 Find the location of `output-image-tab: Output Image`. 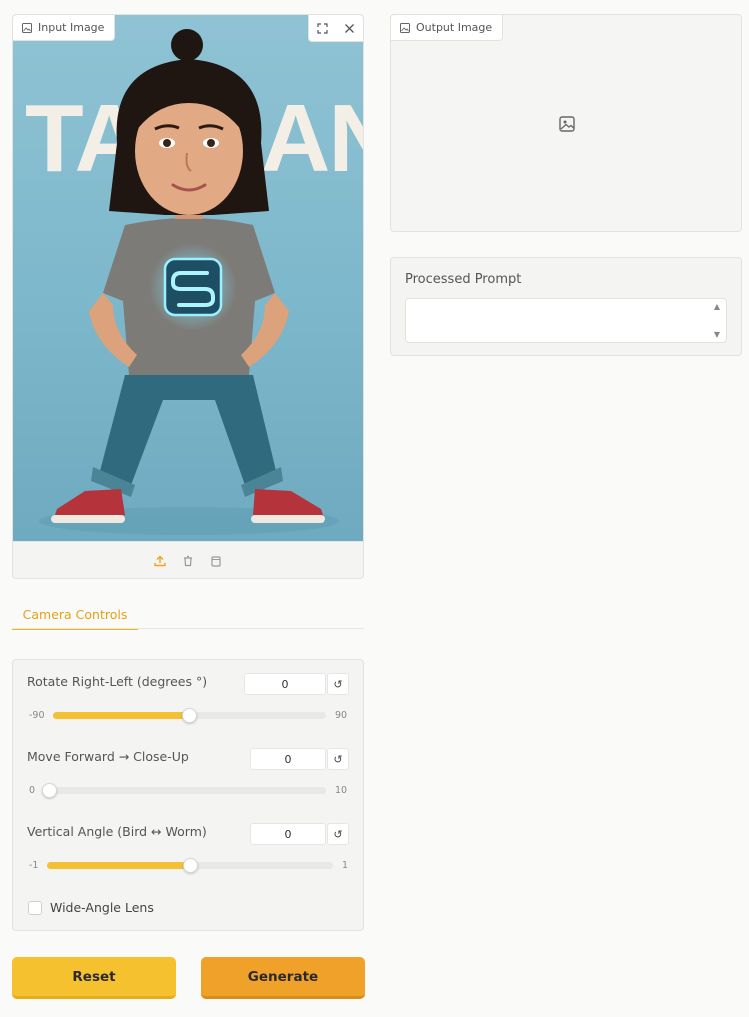

output-image-tab: Output Image is located at coordinates (447, 27).